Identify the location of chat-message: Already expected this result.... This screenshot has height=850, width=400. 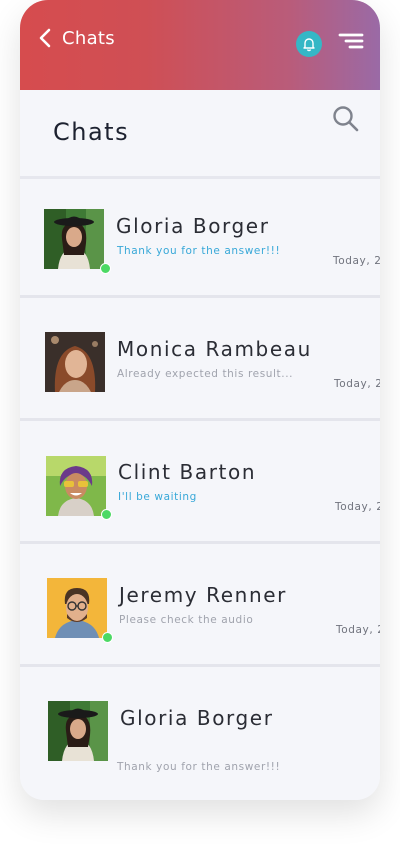
(205, 374).